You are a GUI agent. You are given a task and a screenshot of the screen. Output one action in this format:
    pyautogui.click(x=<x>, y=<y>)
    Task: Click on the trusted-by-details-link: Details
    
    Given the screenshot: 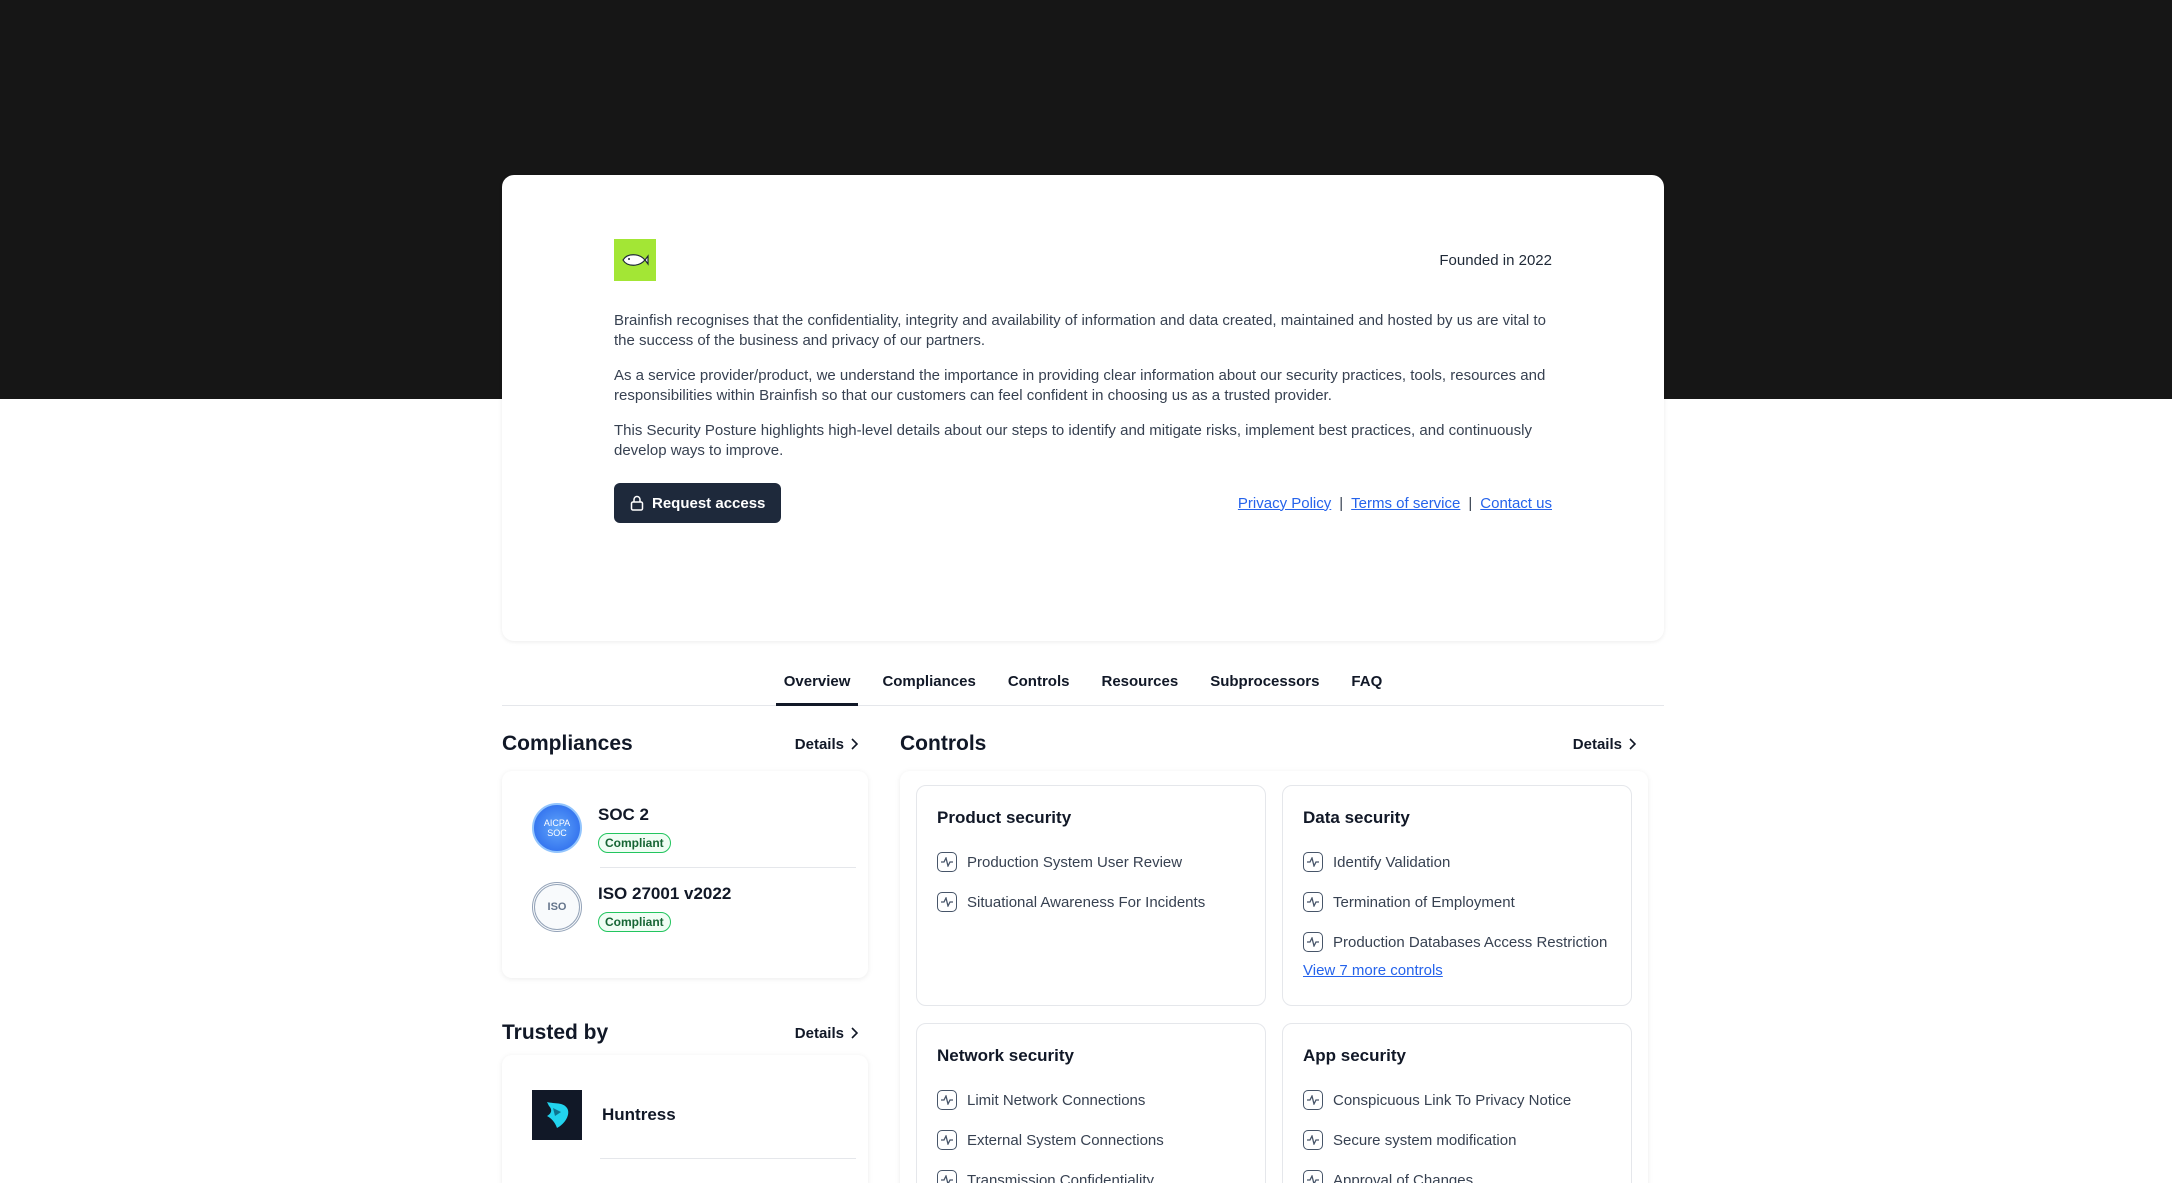 What is the action you would take?
    pyautogui.click(x=826, y=1033)
    